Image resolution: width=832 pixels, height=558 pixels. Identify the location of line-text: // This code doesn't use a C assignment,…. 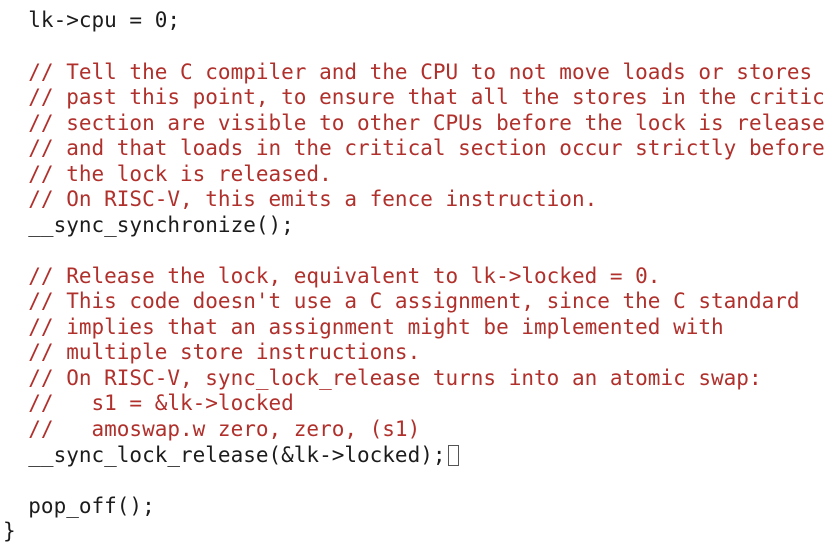
(401, 301).